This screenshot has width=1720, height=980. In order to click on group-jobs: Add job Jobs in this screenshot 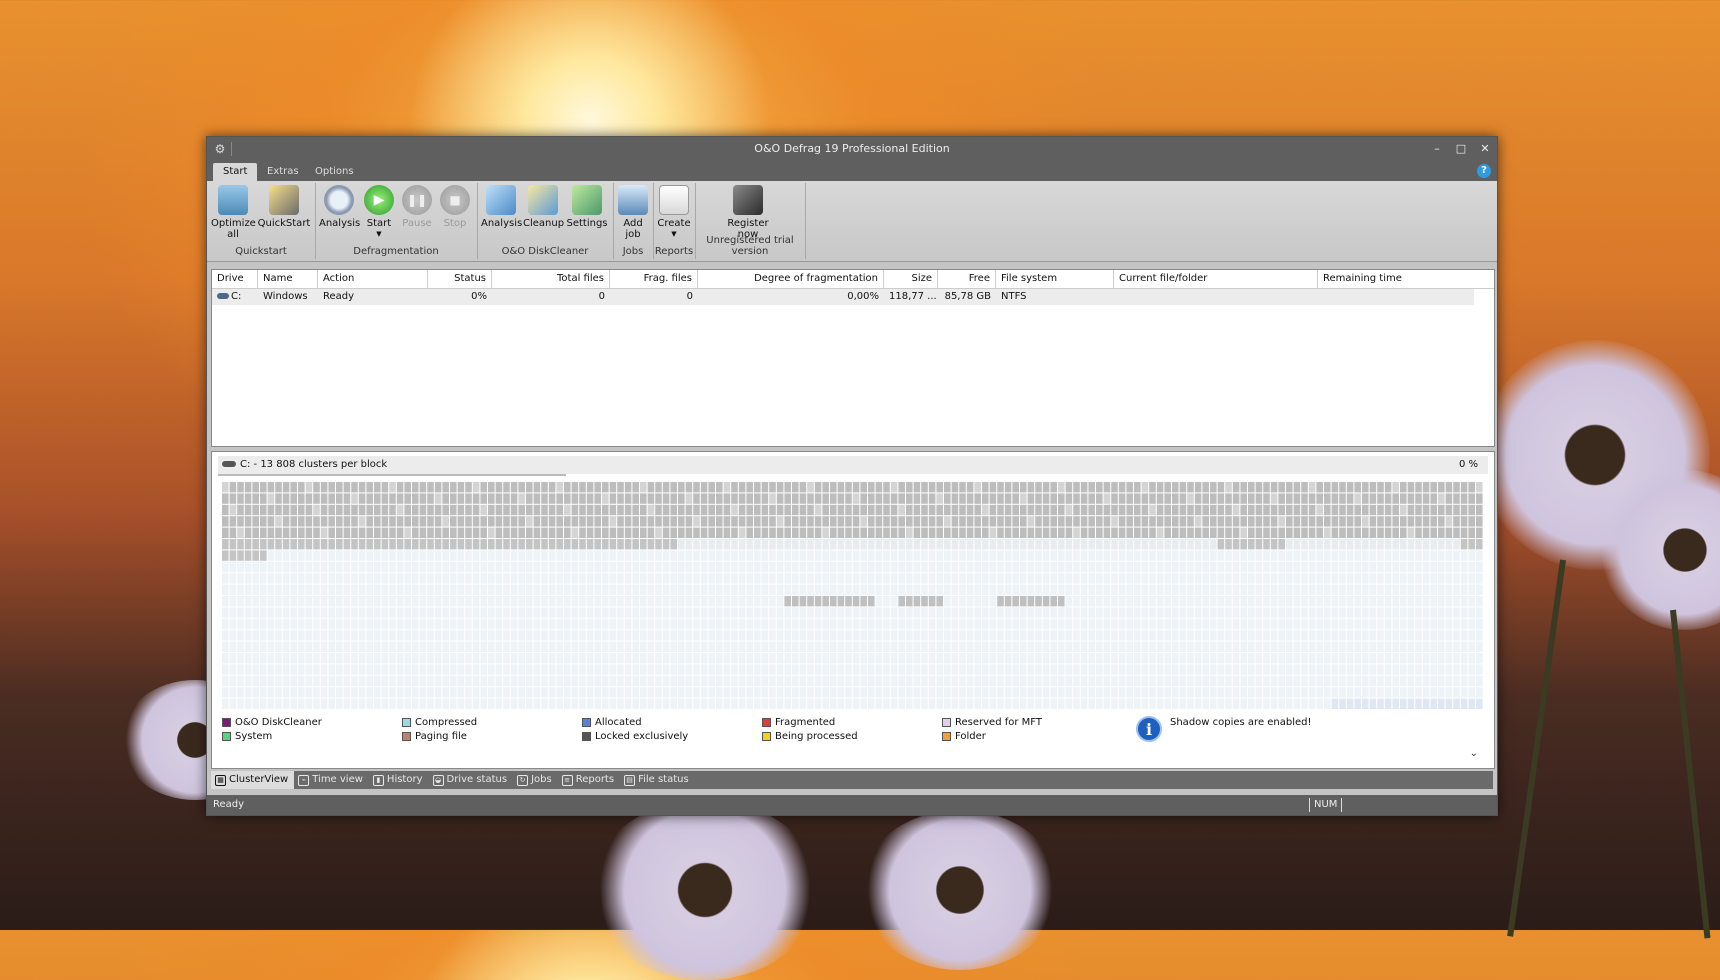, I will do `click(633, 221)`.